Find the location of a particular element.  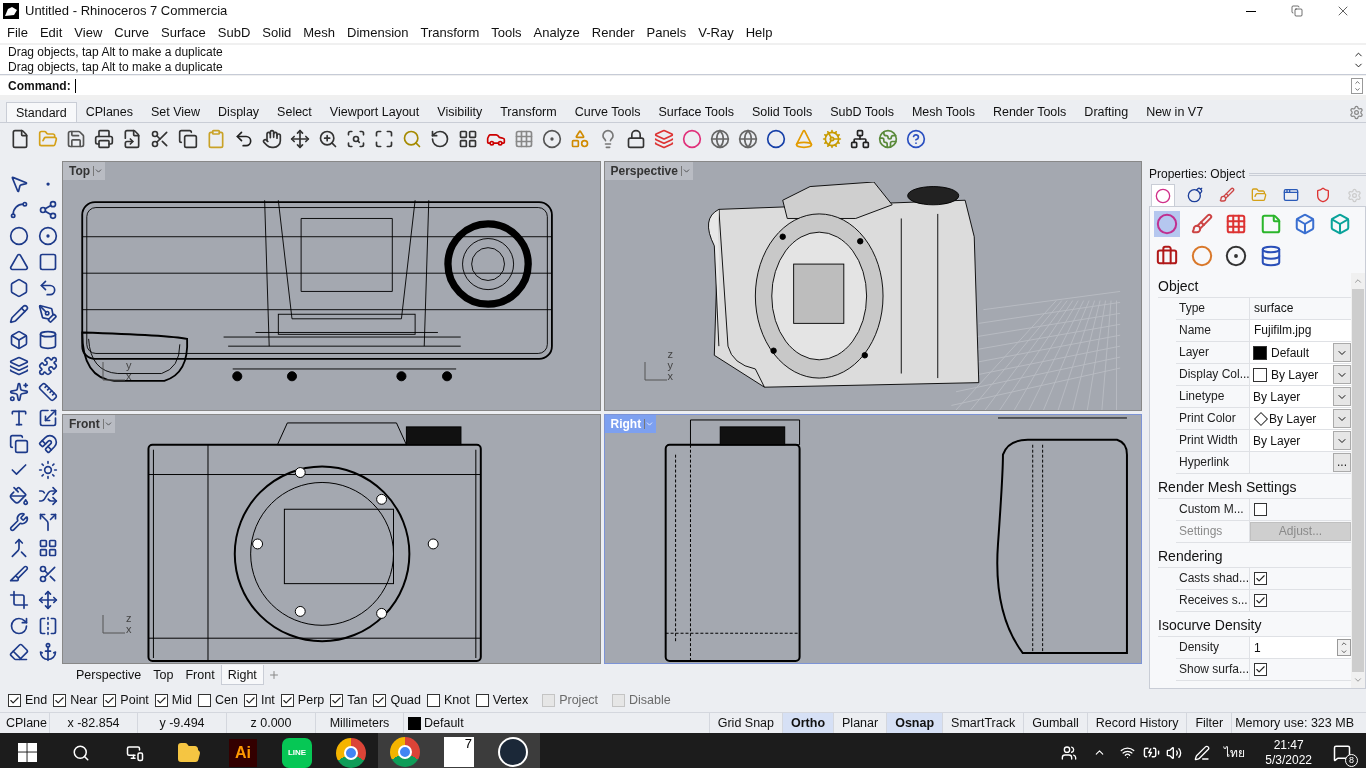

grid-icon is located at coordinates (47, 548).